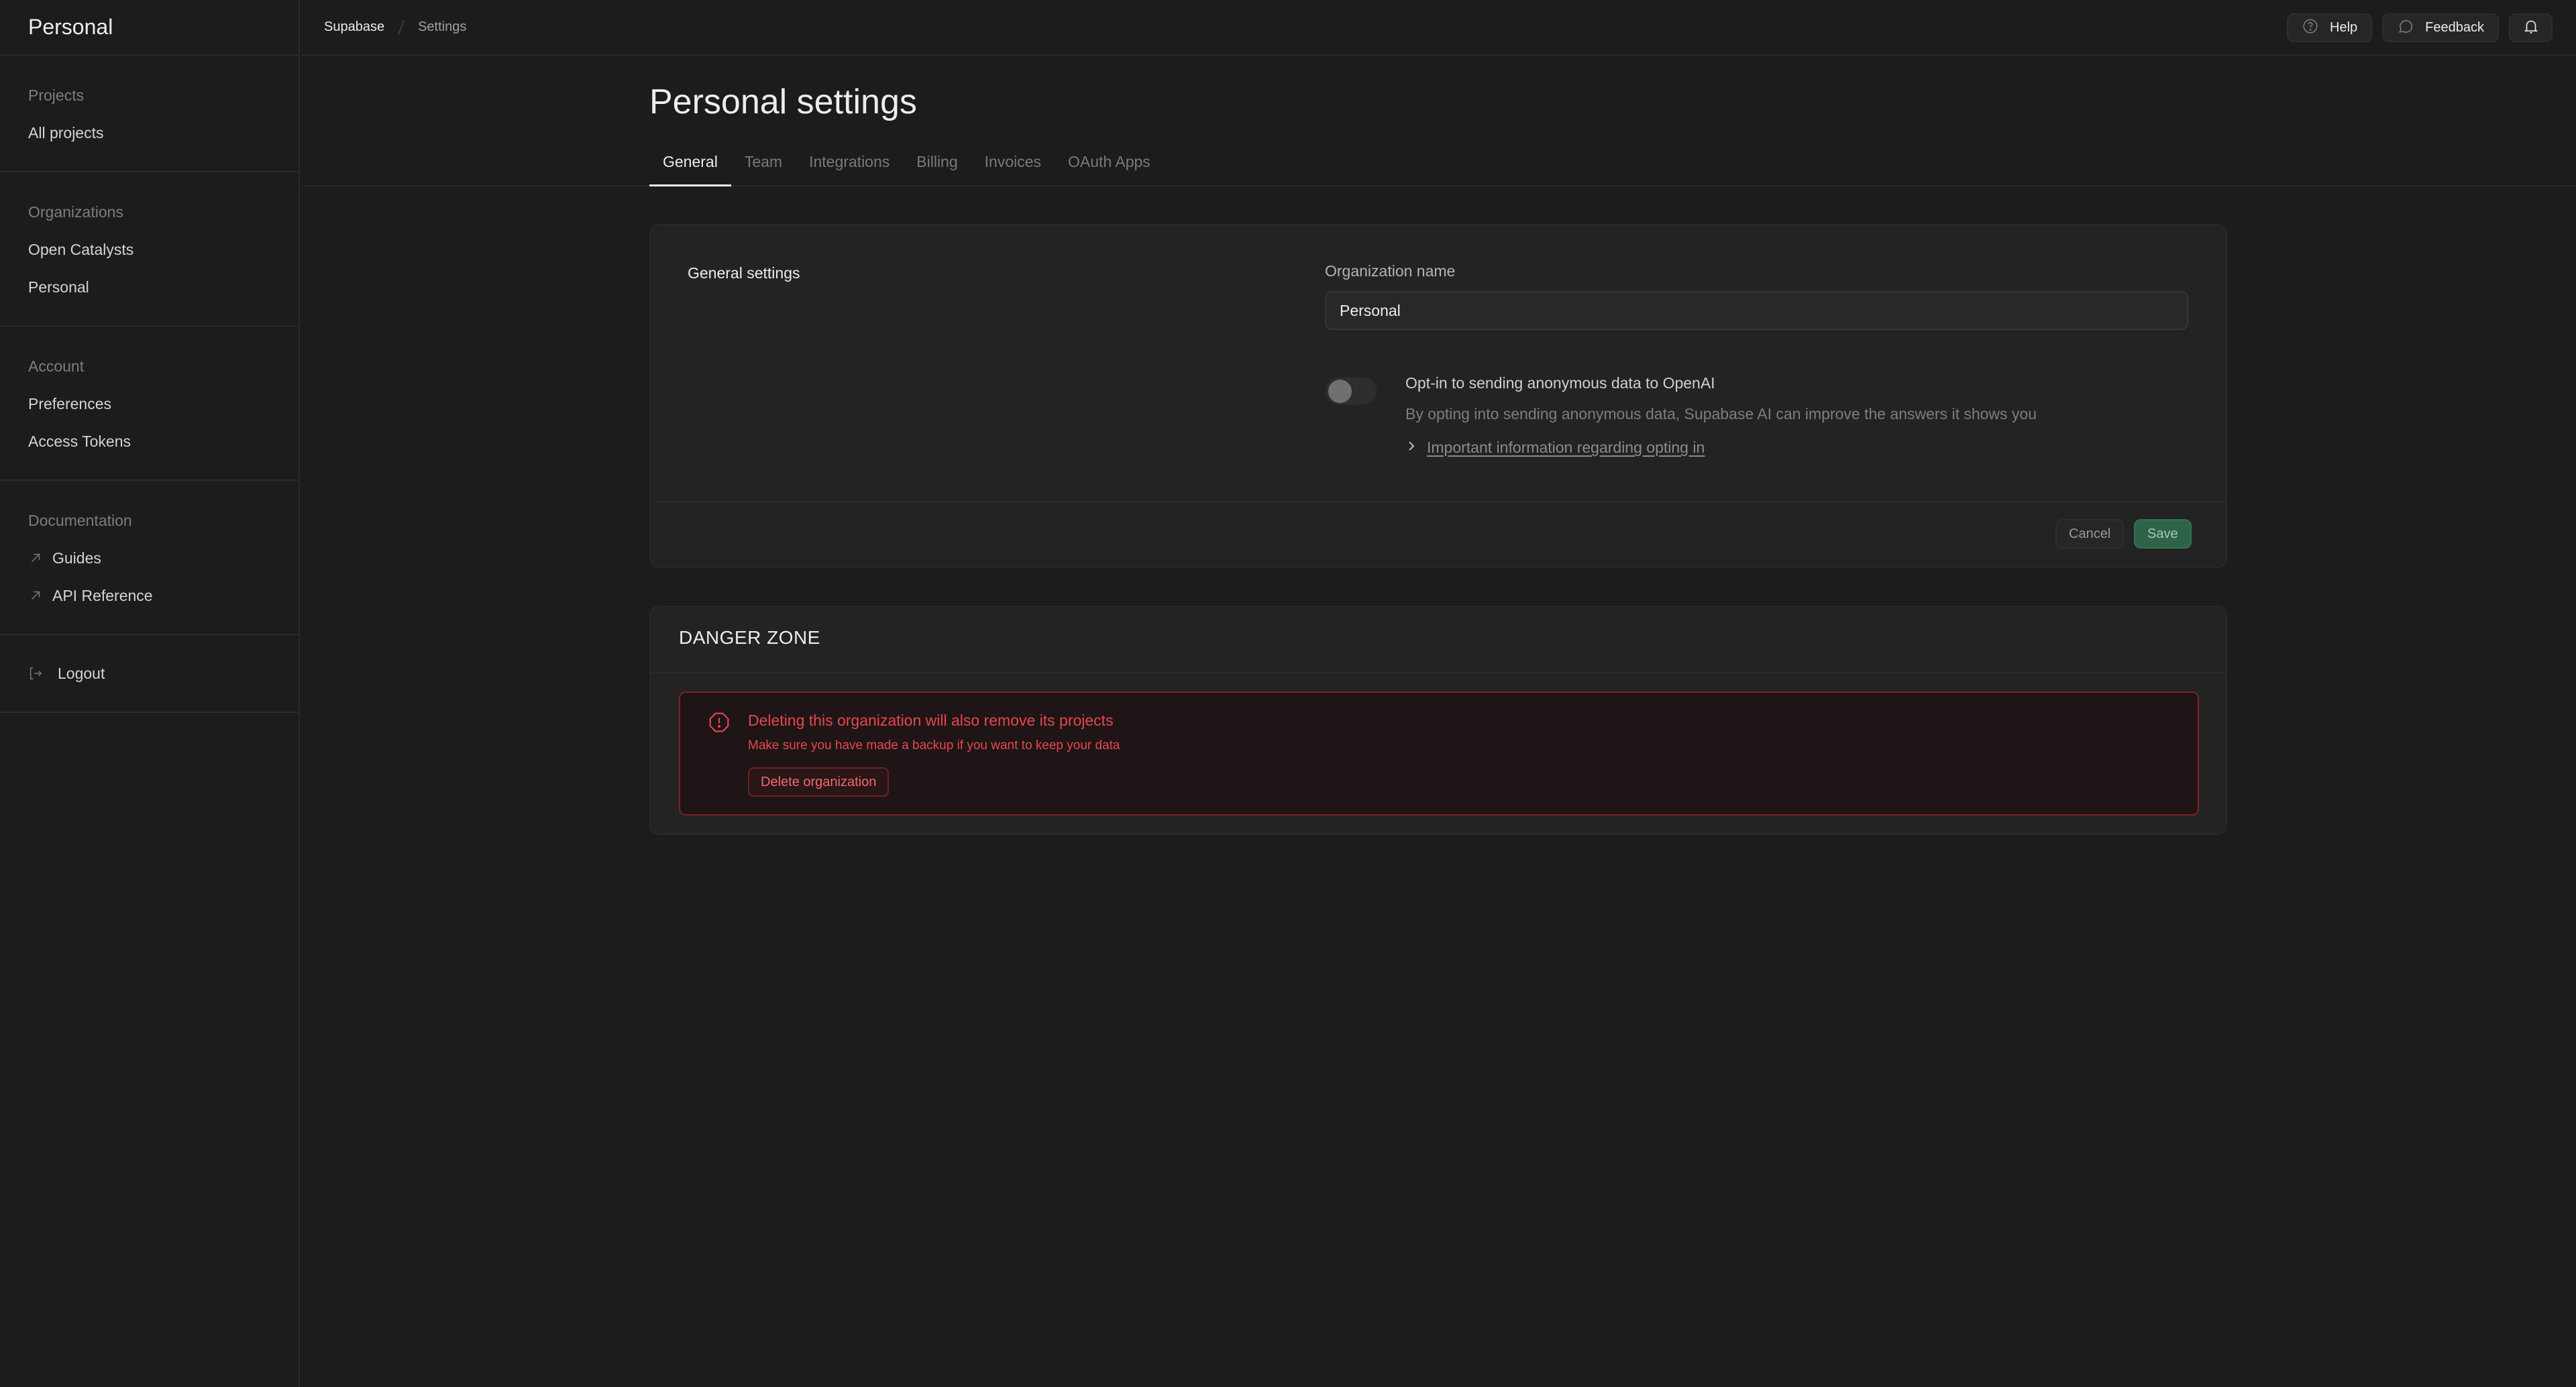 The height and width of the screenshot is (1387, 2576). I want to click on message-circle-icon, so click(2405, 28).